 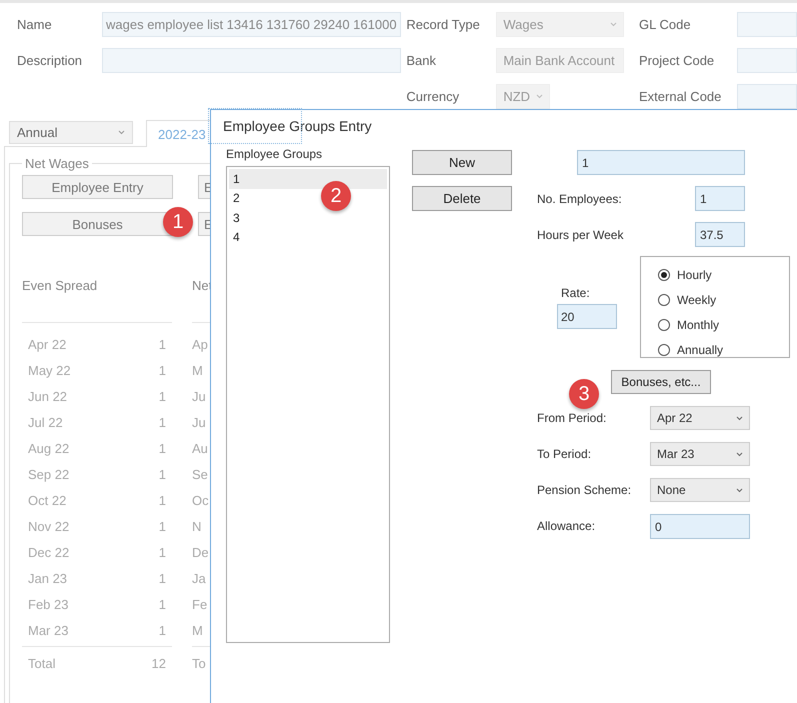 I want to click on field-label: Rate:, so click(x=575, y=294).